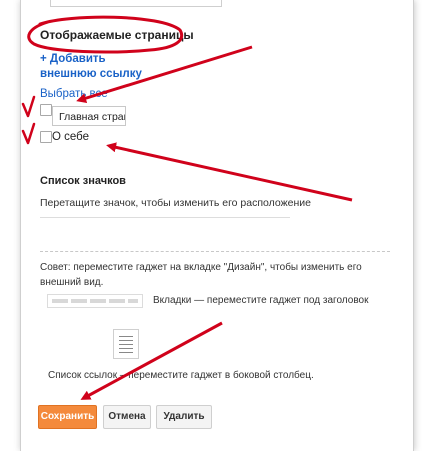 Image resolution: width=434 pixels, height=451 pixels. Describe the element at coordinates (46, 110) in the screenshot. I see `home-page-checkbox` at that location.